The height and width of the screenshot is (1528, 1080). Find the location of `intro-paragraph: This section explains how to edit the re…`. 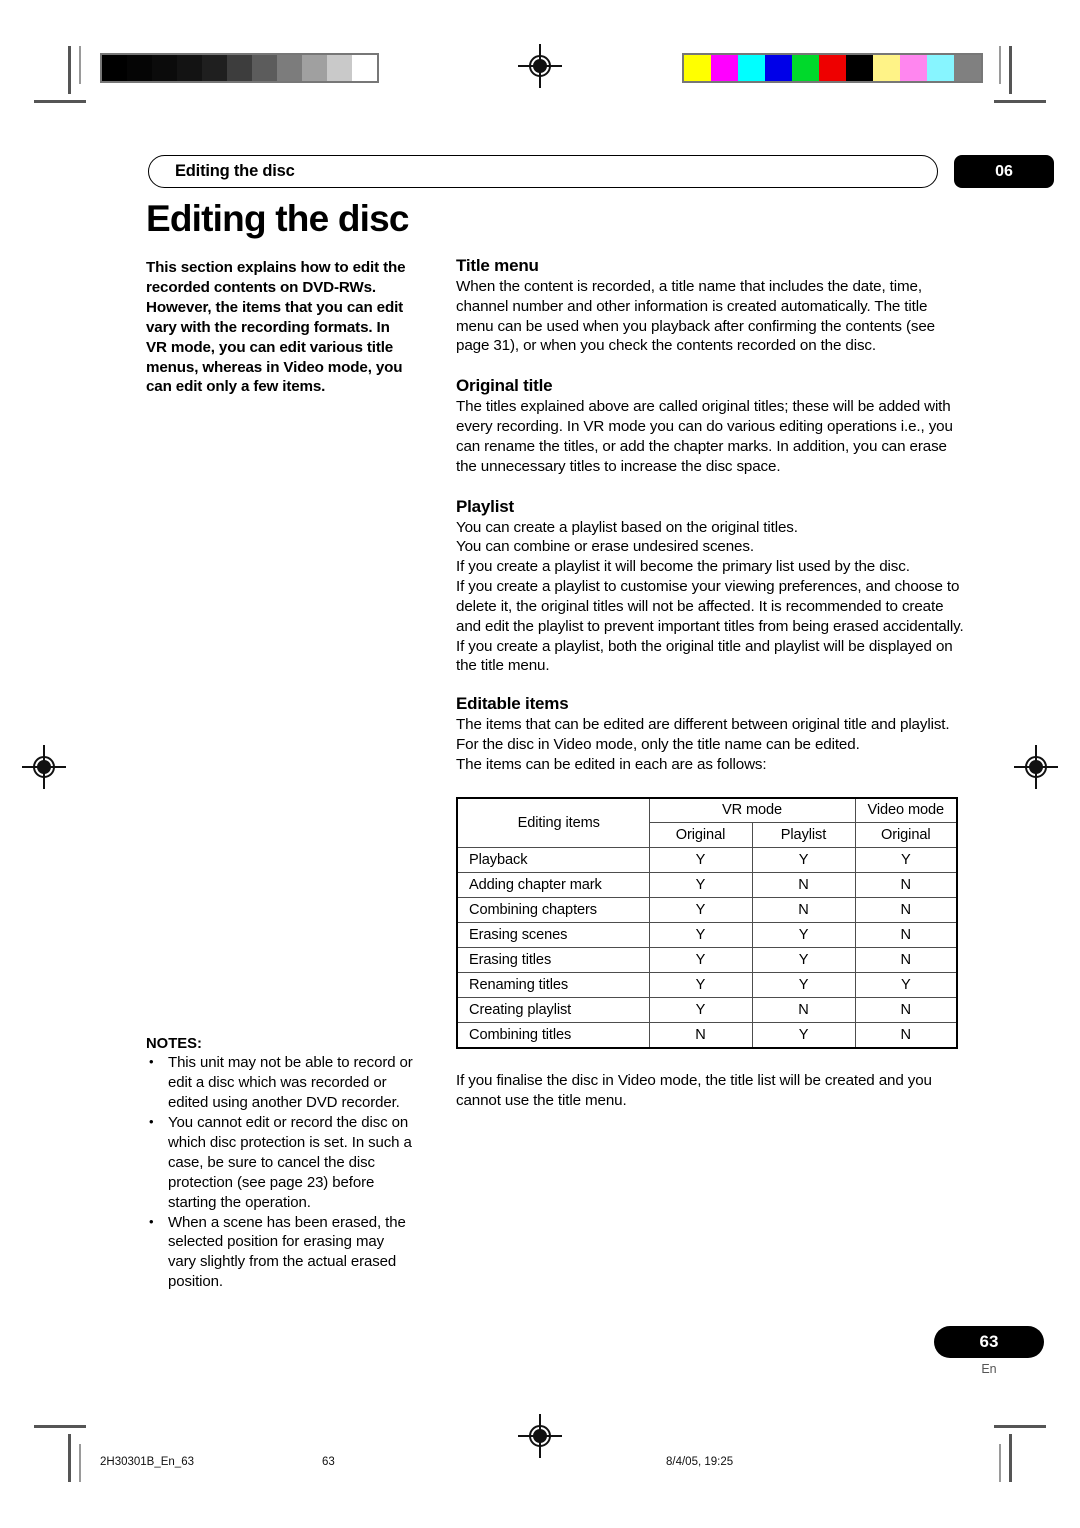

intro-paragraph: This section explains how to edit the re… is located at coordinates (276, 327).